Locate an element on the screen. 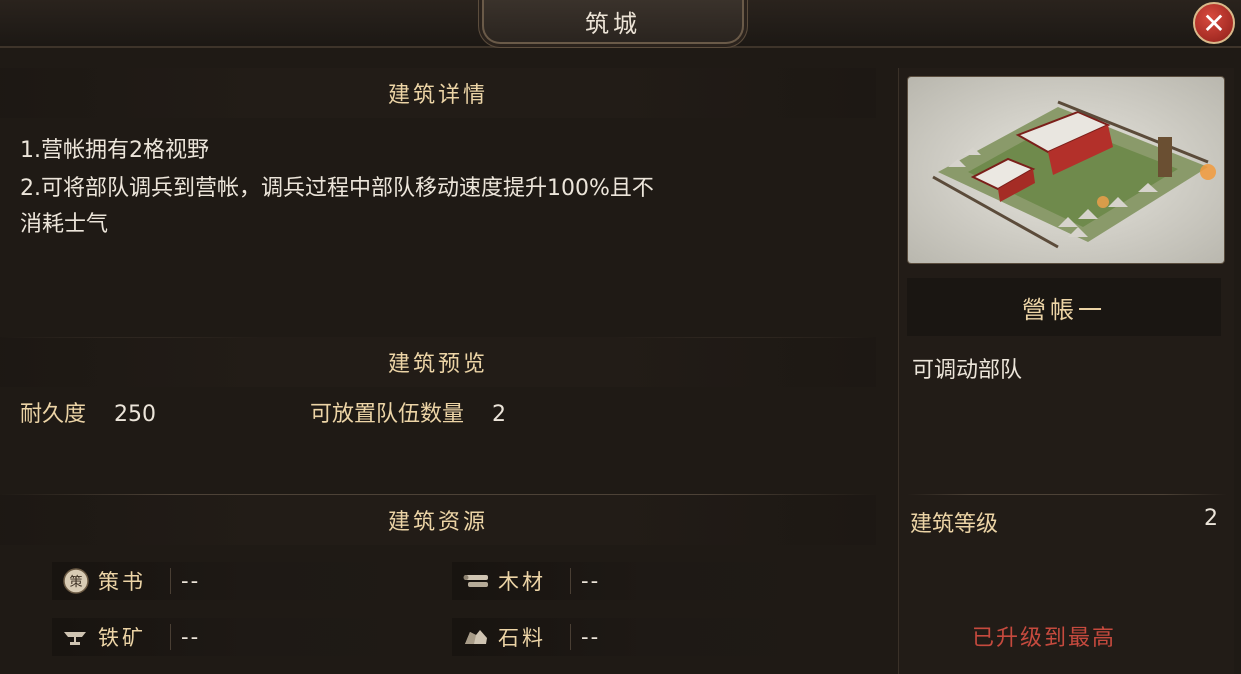 The height and width of the screenshot is (674, 1241). svg-text: 策 is located at coordinates (75, 582).